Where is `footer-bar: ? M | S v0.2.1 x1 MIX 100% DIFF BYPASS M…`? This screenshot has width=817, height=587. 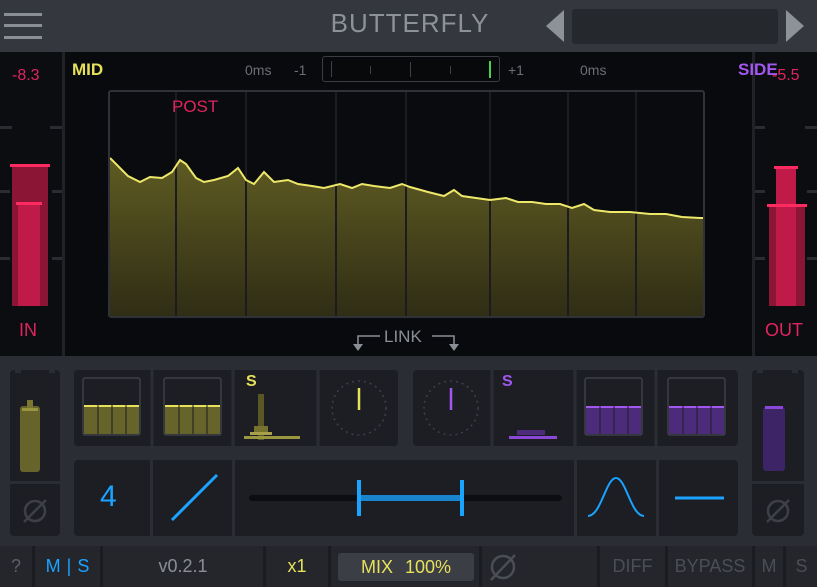 footer-bar: ? M | S v0.2.1 x1 MIX 100% DIFF BYPASS M… is located at coordinates (408, 566).